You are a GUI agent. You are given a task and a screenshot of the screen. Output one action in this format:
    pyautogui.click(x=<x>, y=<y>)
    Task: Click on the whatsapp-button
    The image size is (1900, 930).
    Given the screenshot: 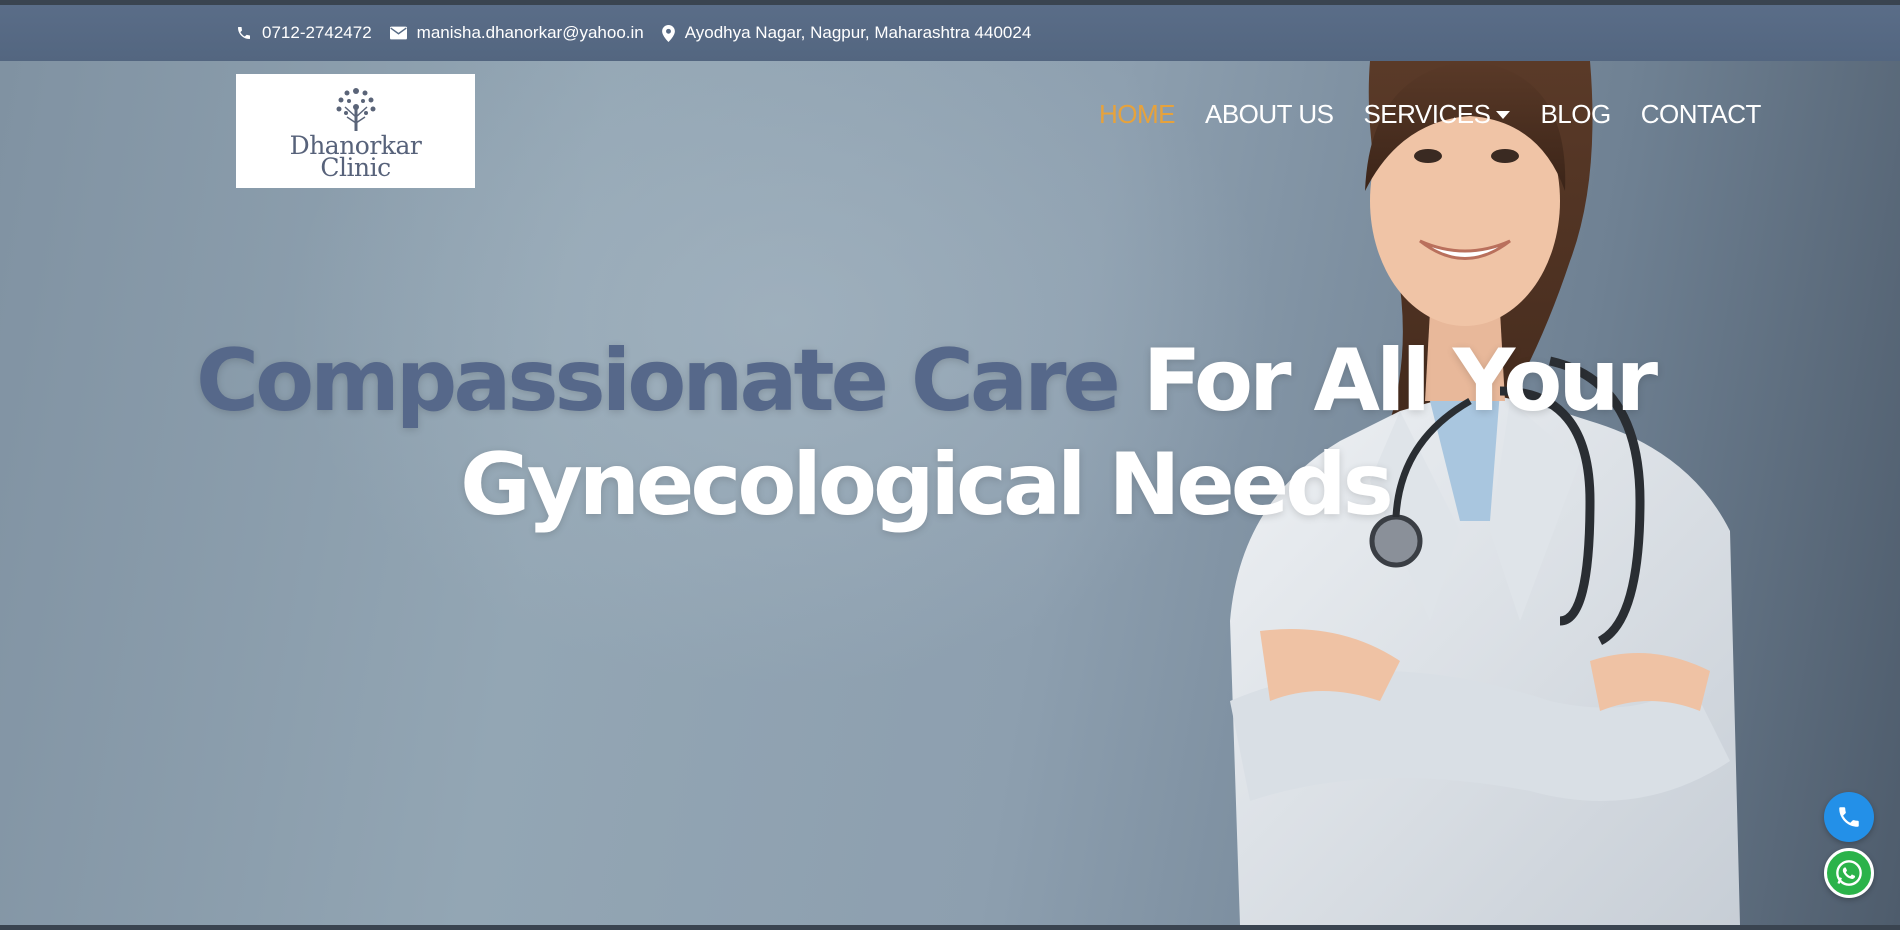 What is the action you would take?
    pyautogui.click(x=1849, y=873)
    